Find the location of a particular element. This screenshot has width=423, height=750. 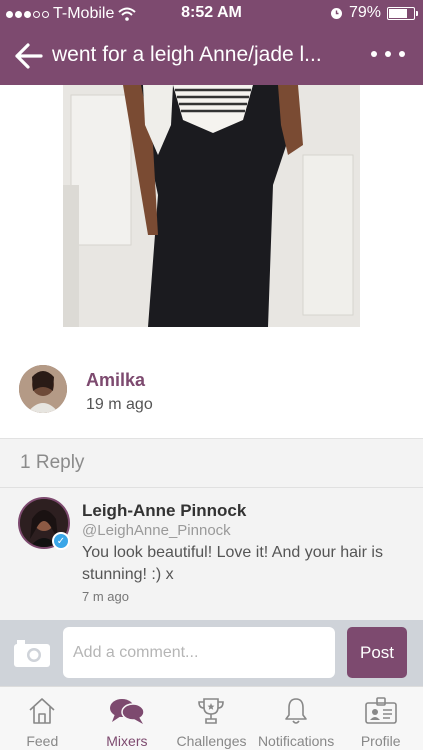

tab-challenges: Challenges is located at coordinates (211, 718).